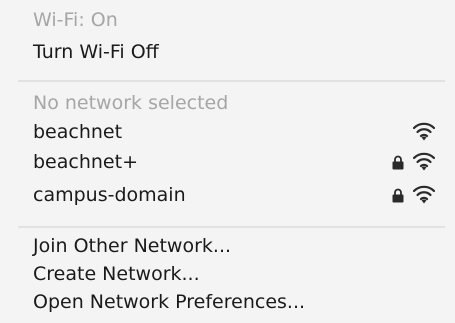 The height and width of the screenshot is (323, 455). I want to click on turn-wifi-off-item: Turn Wi-Fi Off, so click(244, 52).